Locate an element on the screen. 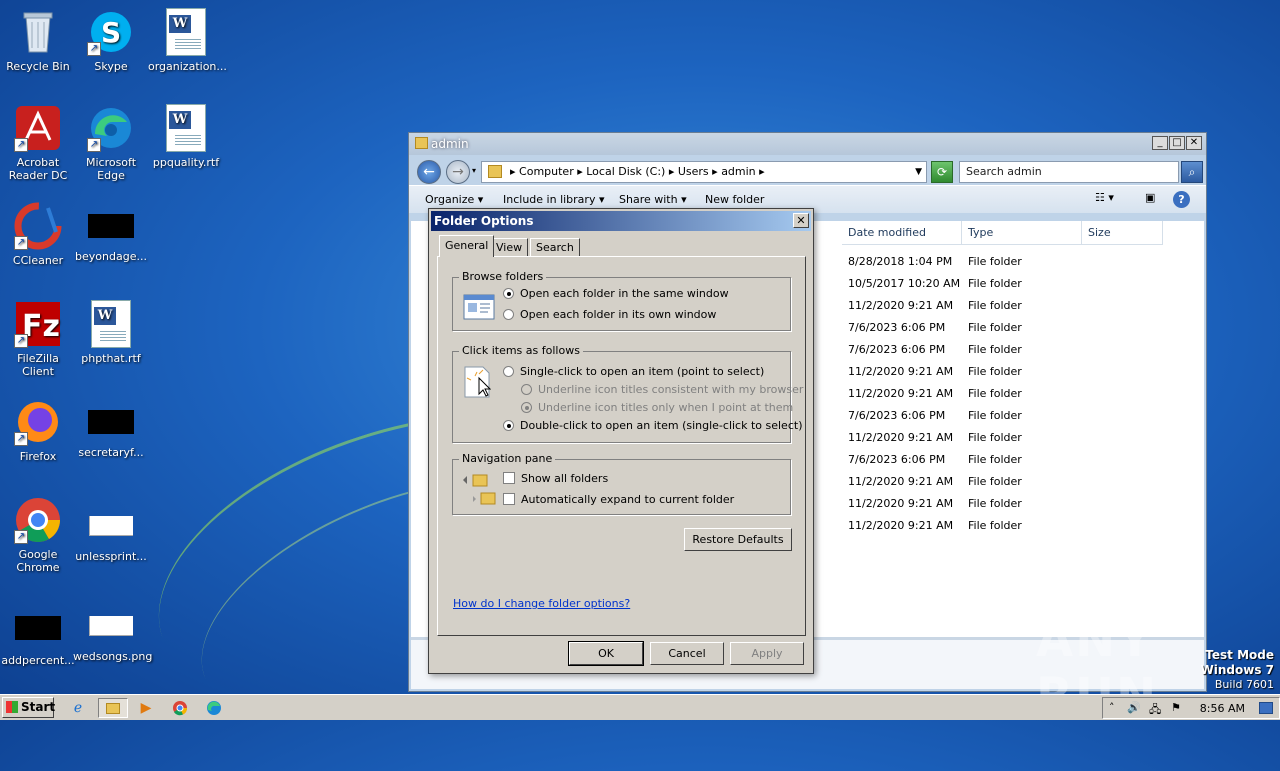 This screenshot has height=771, width=1280. desktop-icon-ccleaner: ↗ CCleaner is located at coordinates (38, 234).